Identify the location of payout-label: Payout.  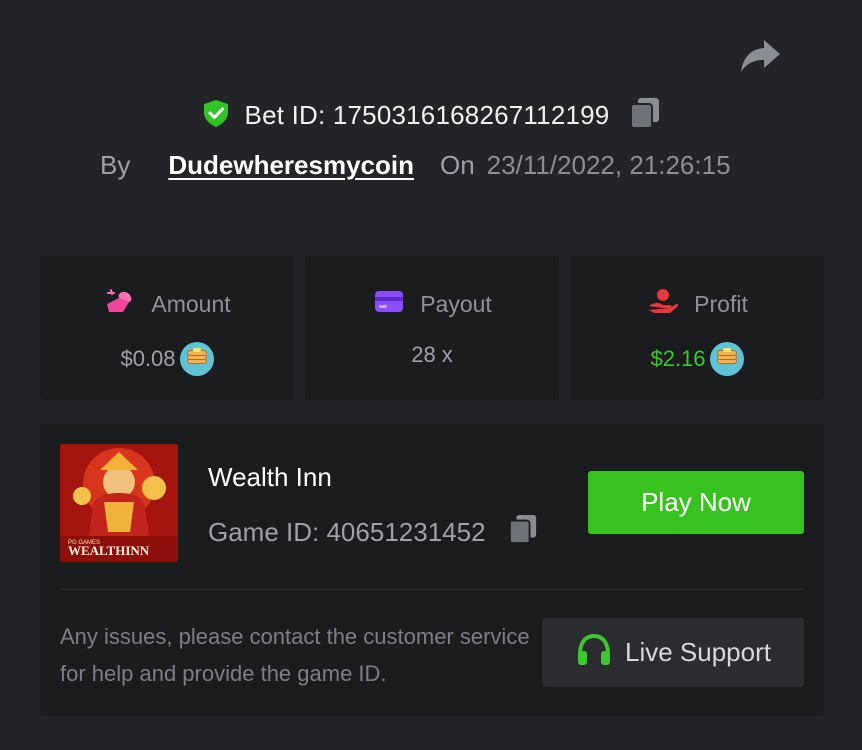
(456, 303).